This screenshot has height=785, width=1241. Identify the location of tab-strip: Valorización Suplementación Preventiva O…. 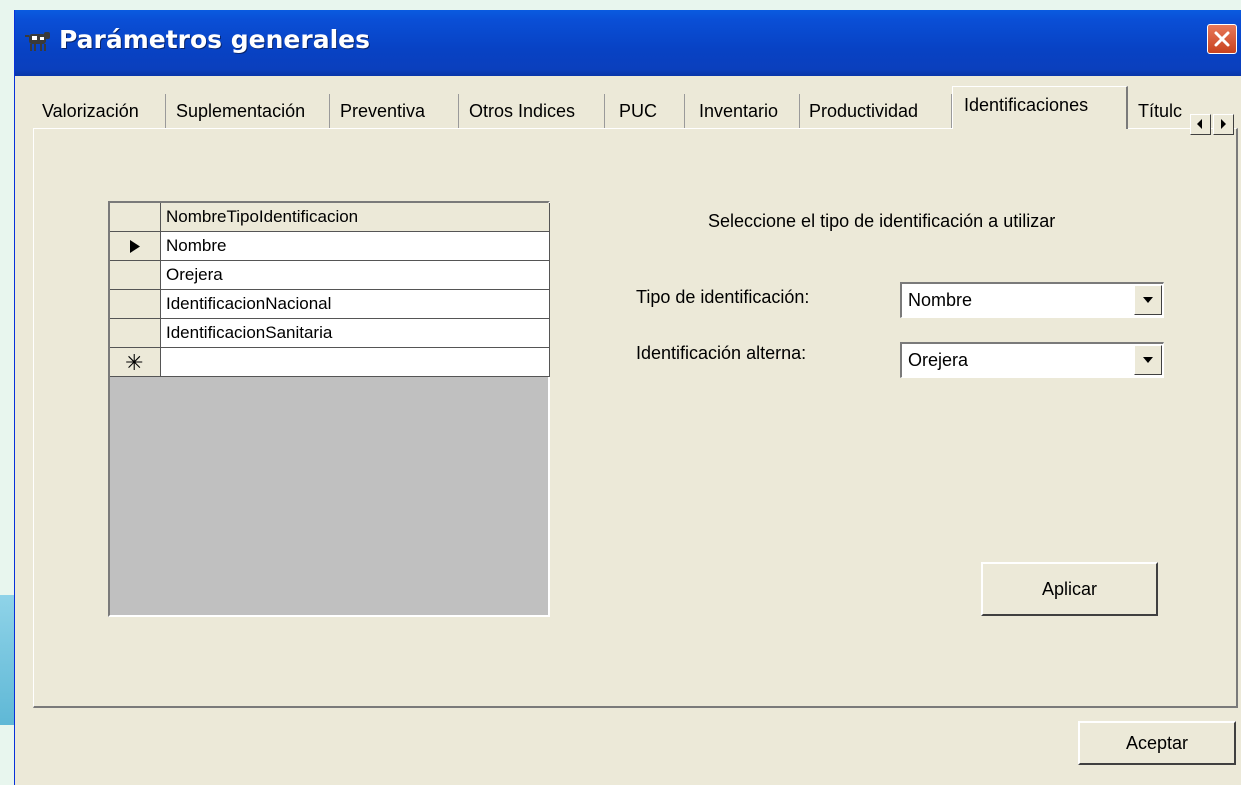
(635, 110).